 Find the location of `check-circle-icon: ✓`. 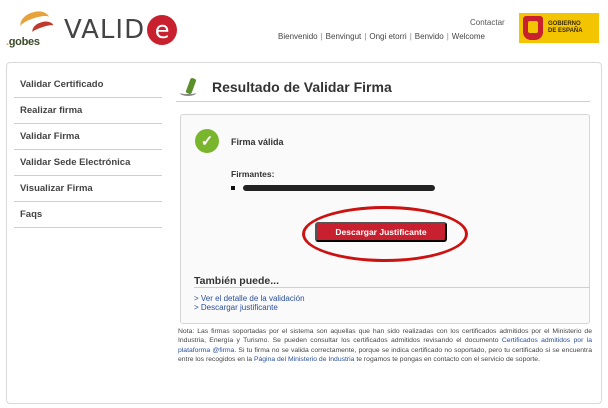

check-circle-icon: ✓ is located at coordinates (207, 141).